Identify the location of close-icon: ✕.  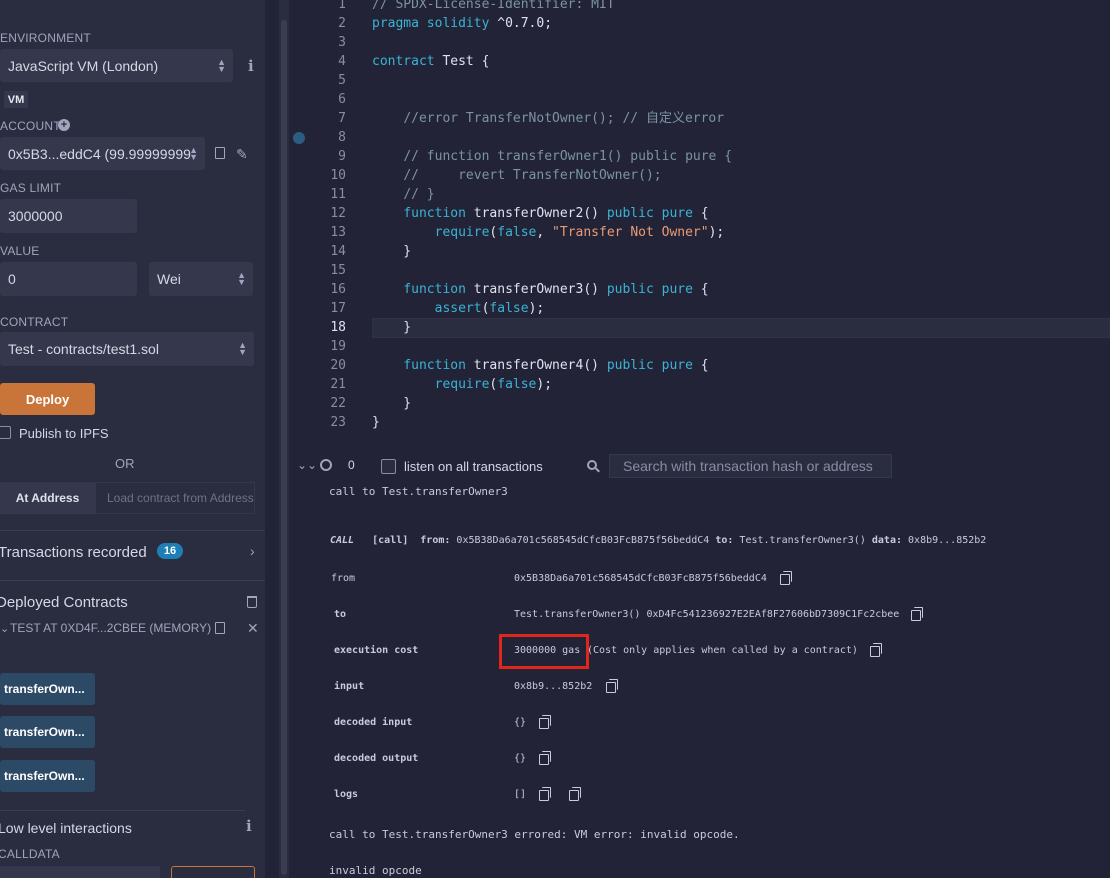
(253, 628).